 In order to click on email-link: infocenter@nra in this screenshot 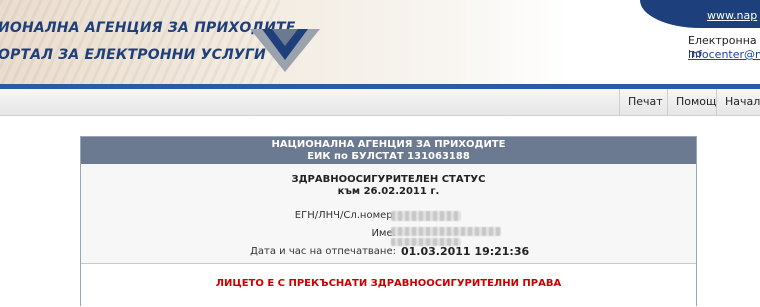, I will do `click(724, 54)`.